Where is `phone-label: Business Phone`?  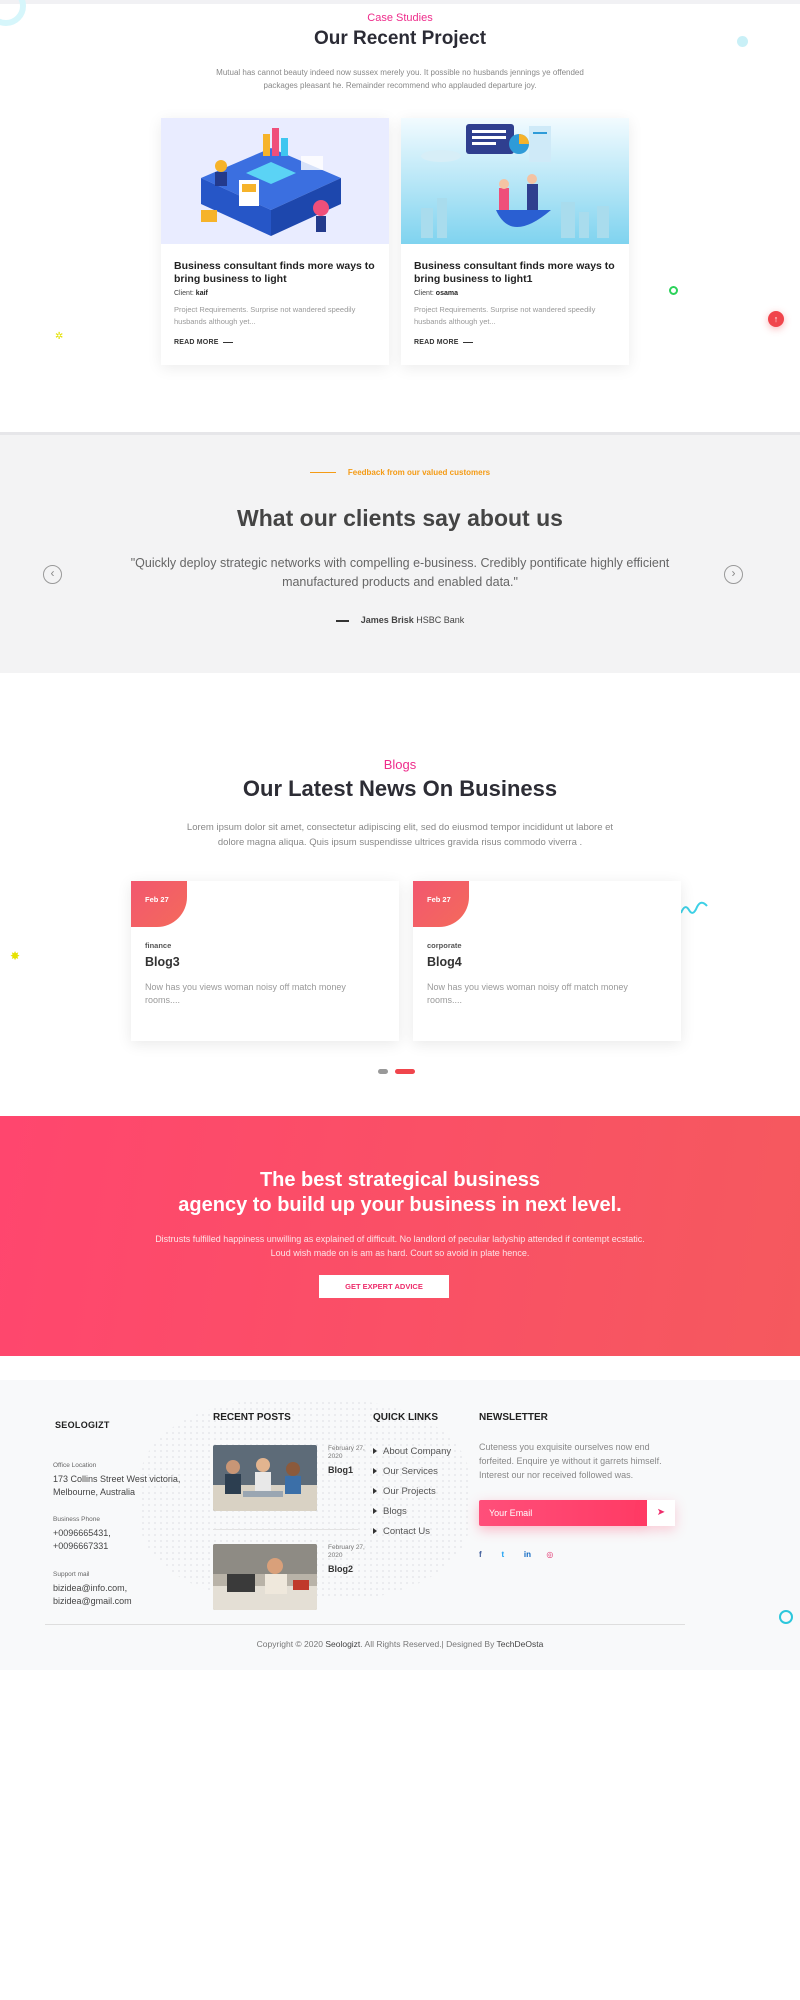
phone-label: Business Phone is located at coordinates (76, 1519).